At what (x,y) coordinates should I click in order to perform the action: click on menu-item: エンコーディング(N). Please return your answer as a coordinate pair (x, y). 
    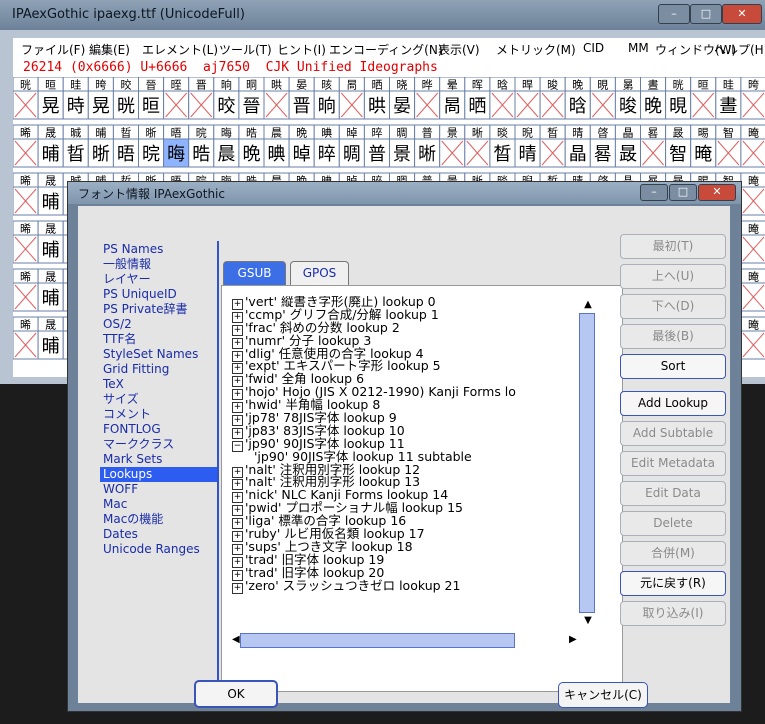
    Looking at the image, I should click on (386, 49).